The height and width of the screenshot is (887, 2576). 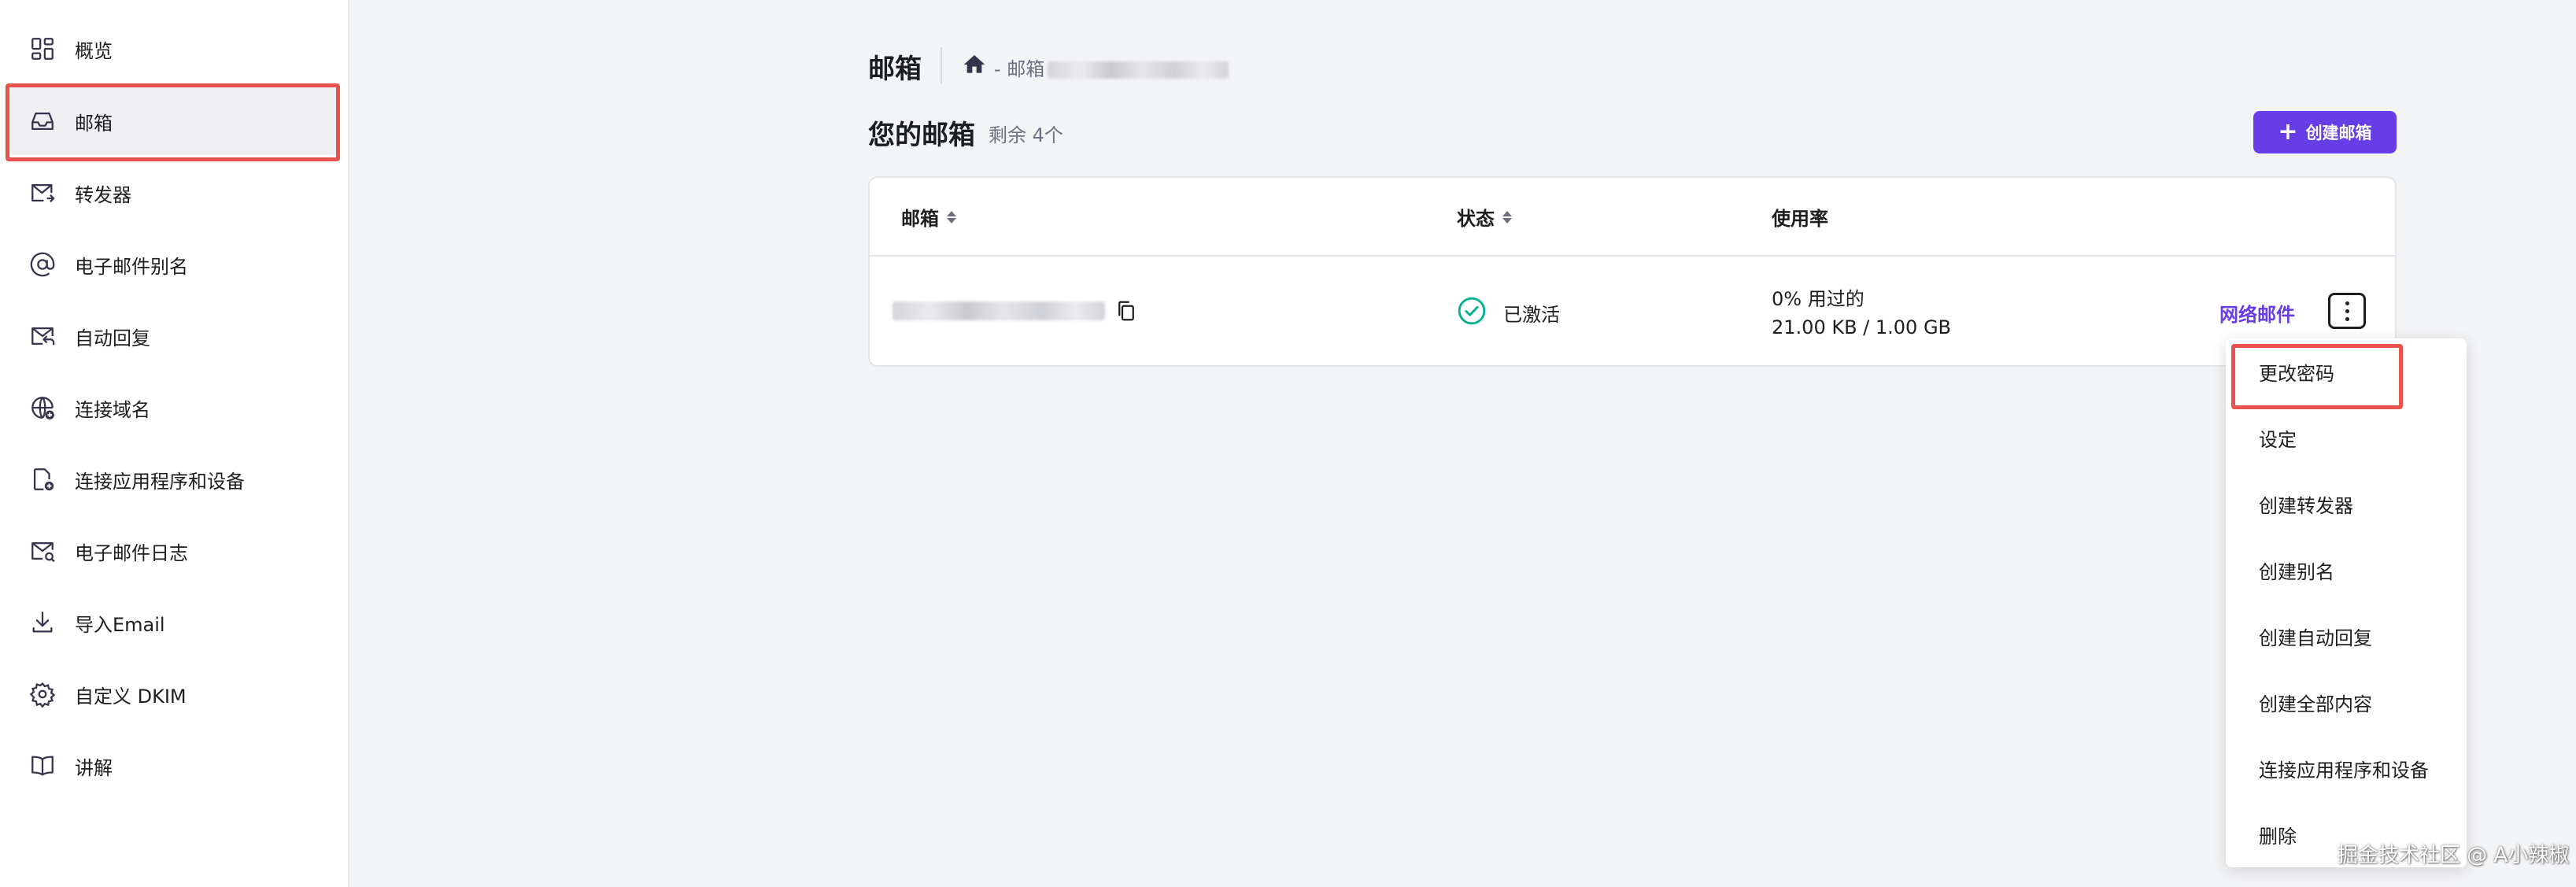 What do you see at coordinates (42, 551) in the screenshot?
I see `mail-search-icon` at bounding box center [42, 551].